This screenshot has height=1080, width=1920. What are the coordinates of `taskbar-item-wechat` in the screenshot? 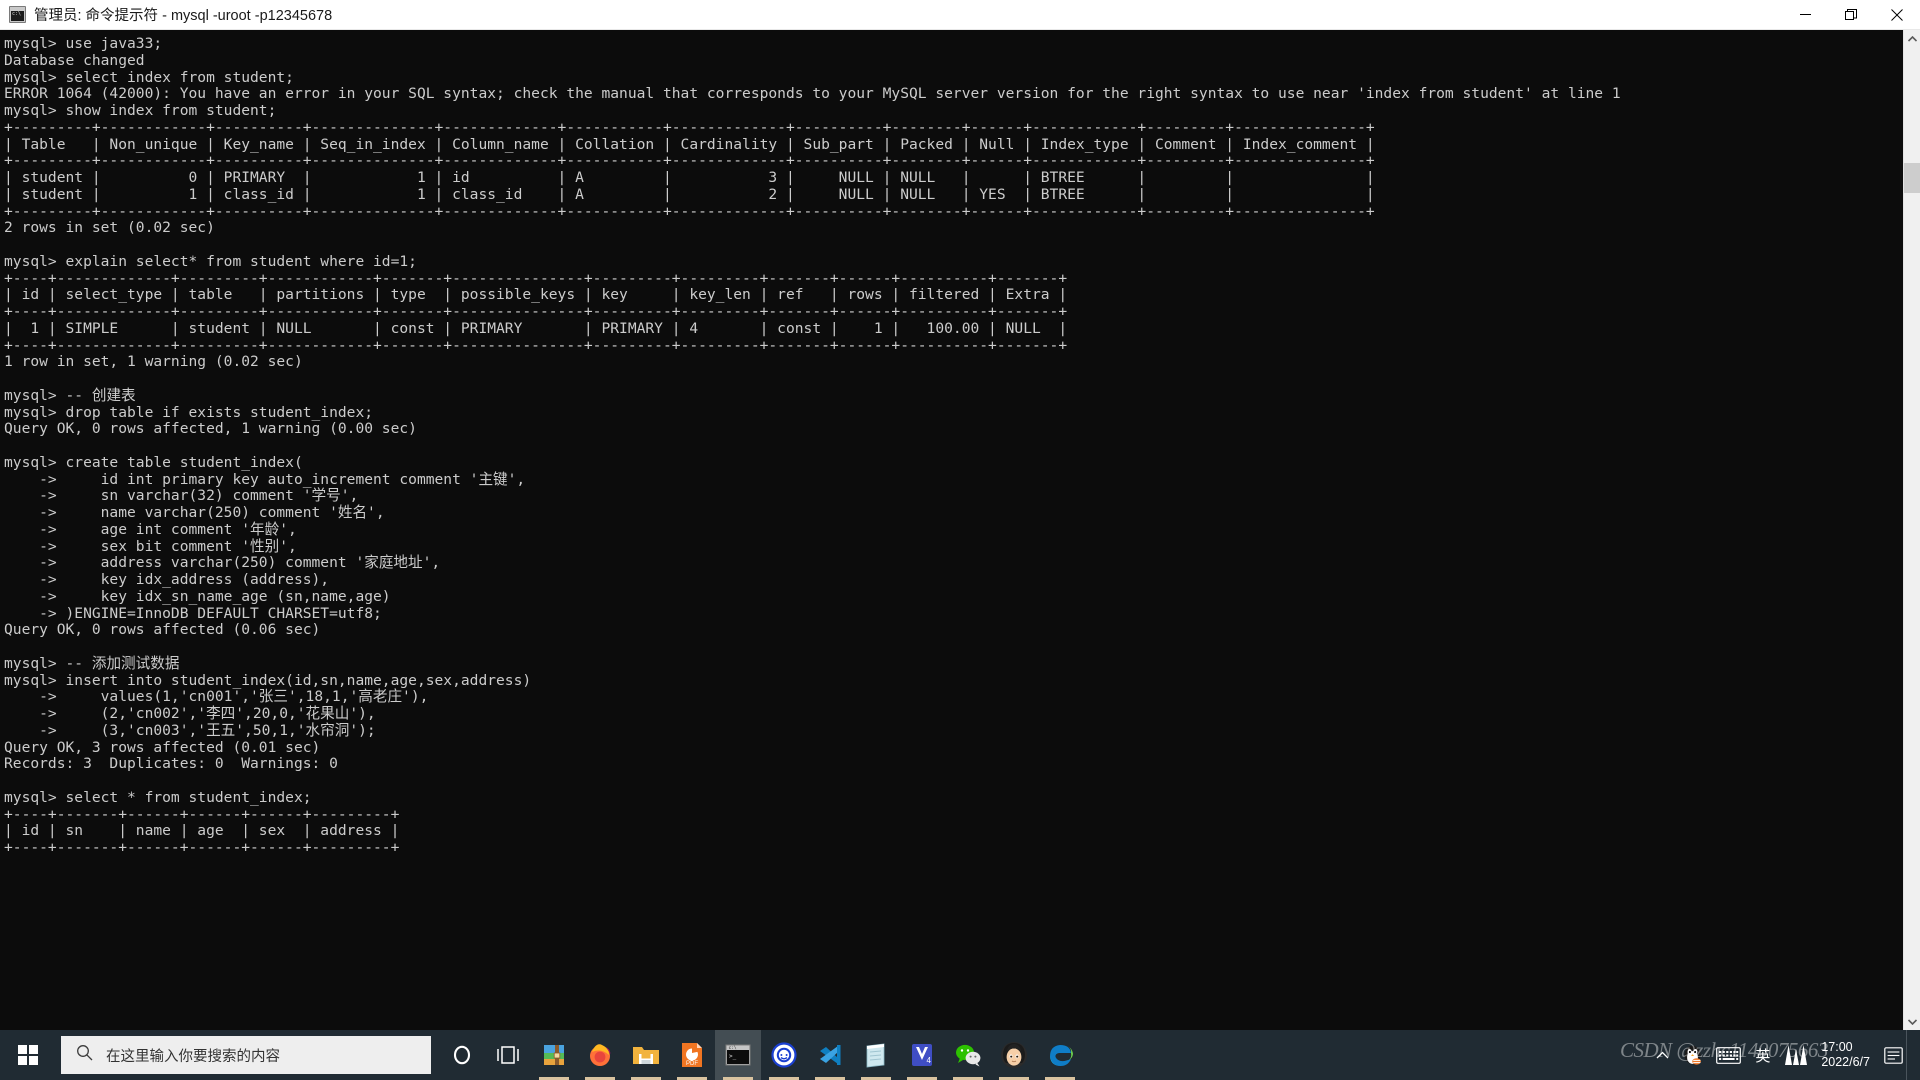 It's located at (968, 1055).